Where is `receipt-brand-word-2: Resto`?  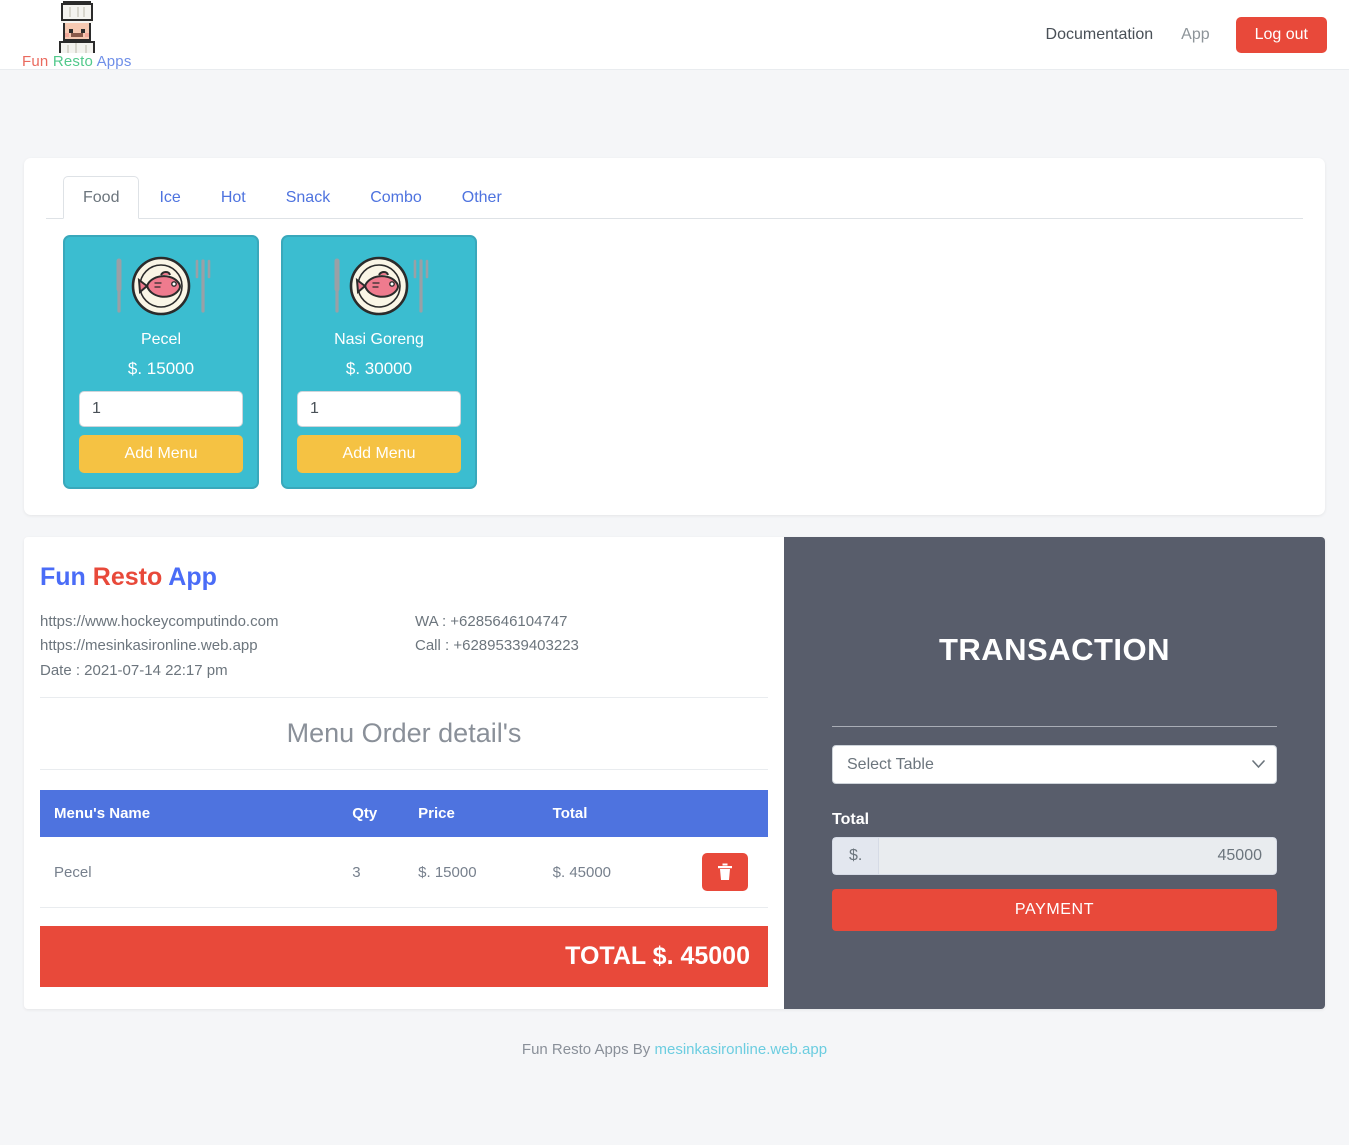 receipt-brand-word-2: Resto is located at coordinates (127, 577).